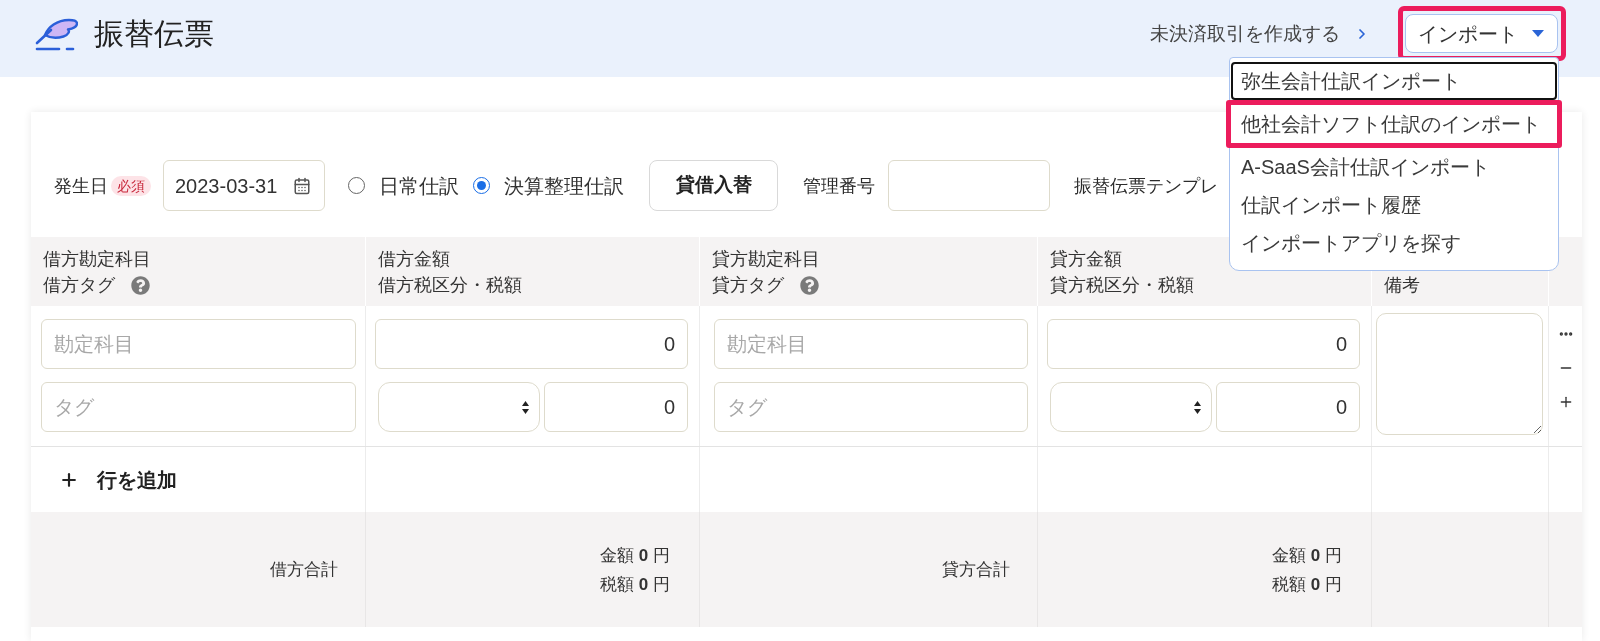 Image resolution: width=1600 pixels, height=641 pixels. I want to click on total-label: 貸方合計, so click(976, 569).